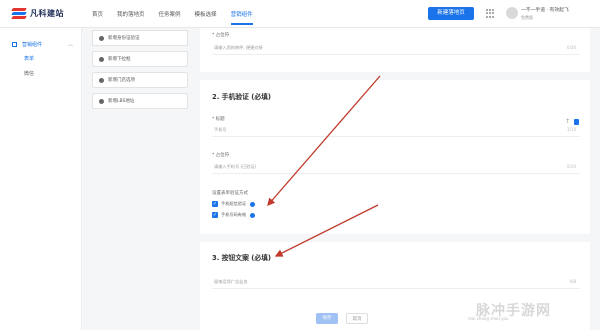 The image size is (600, 330). What do you see at coordinates (101, 59) in the screenshot?
I see `dropdown-icon` at bounding box center [101, 59].